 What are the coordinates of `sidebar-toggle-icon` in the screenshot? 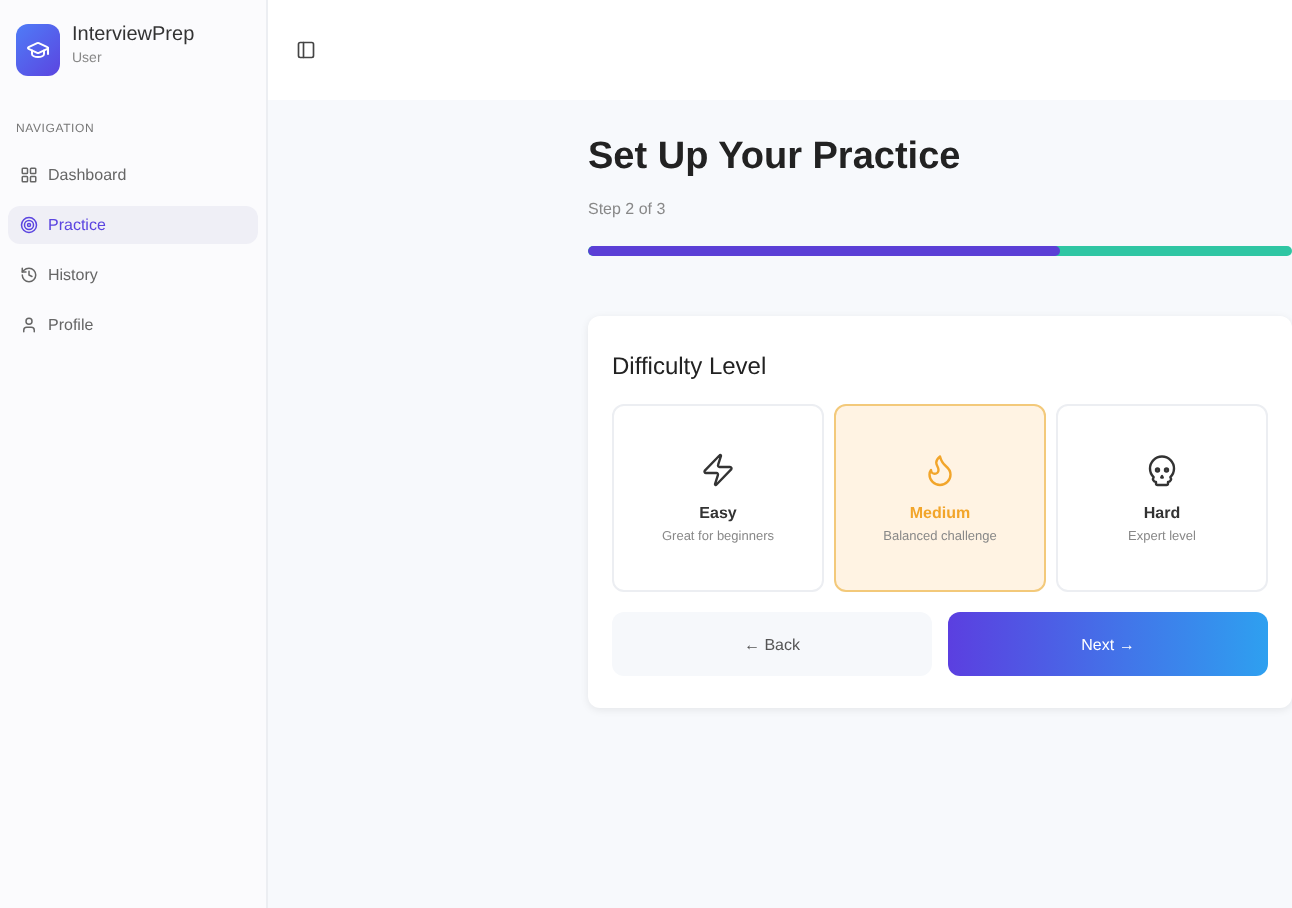 It's located at (306, 50).